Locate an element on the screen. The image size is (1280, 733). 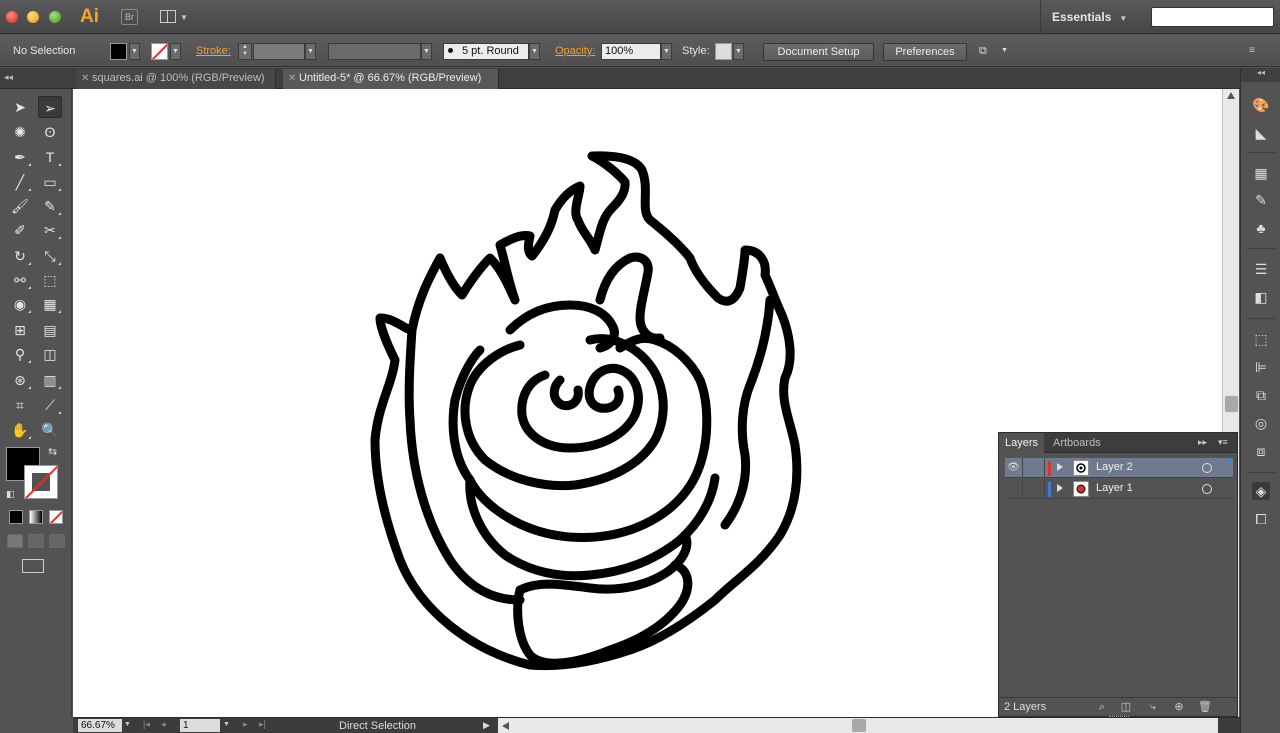
draw-inside-icon is located at coordinates (57, 541).